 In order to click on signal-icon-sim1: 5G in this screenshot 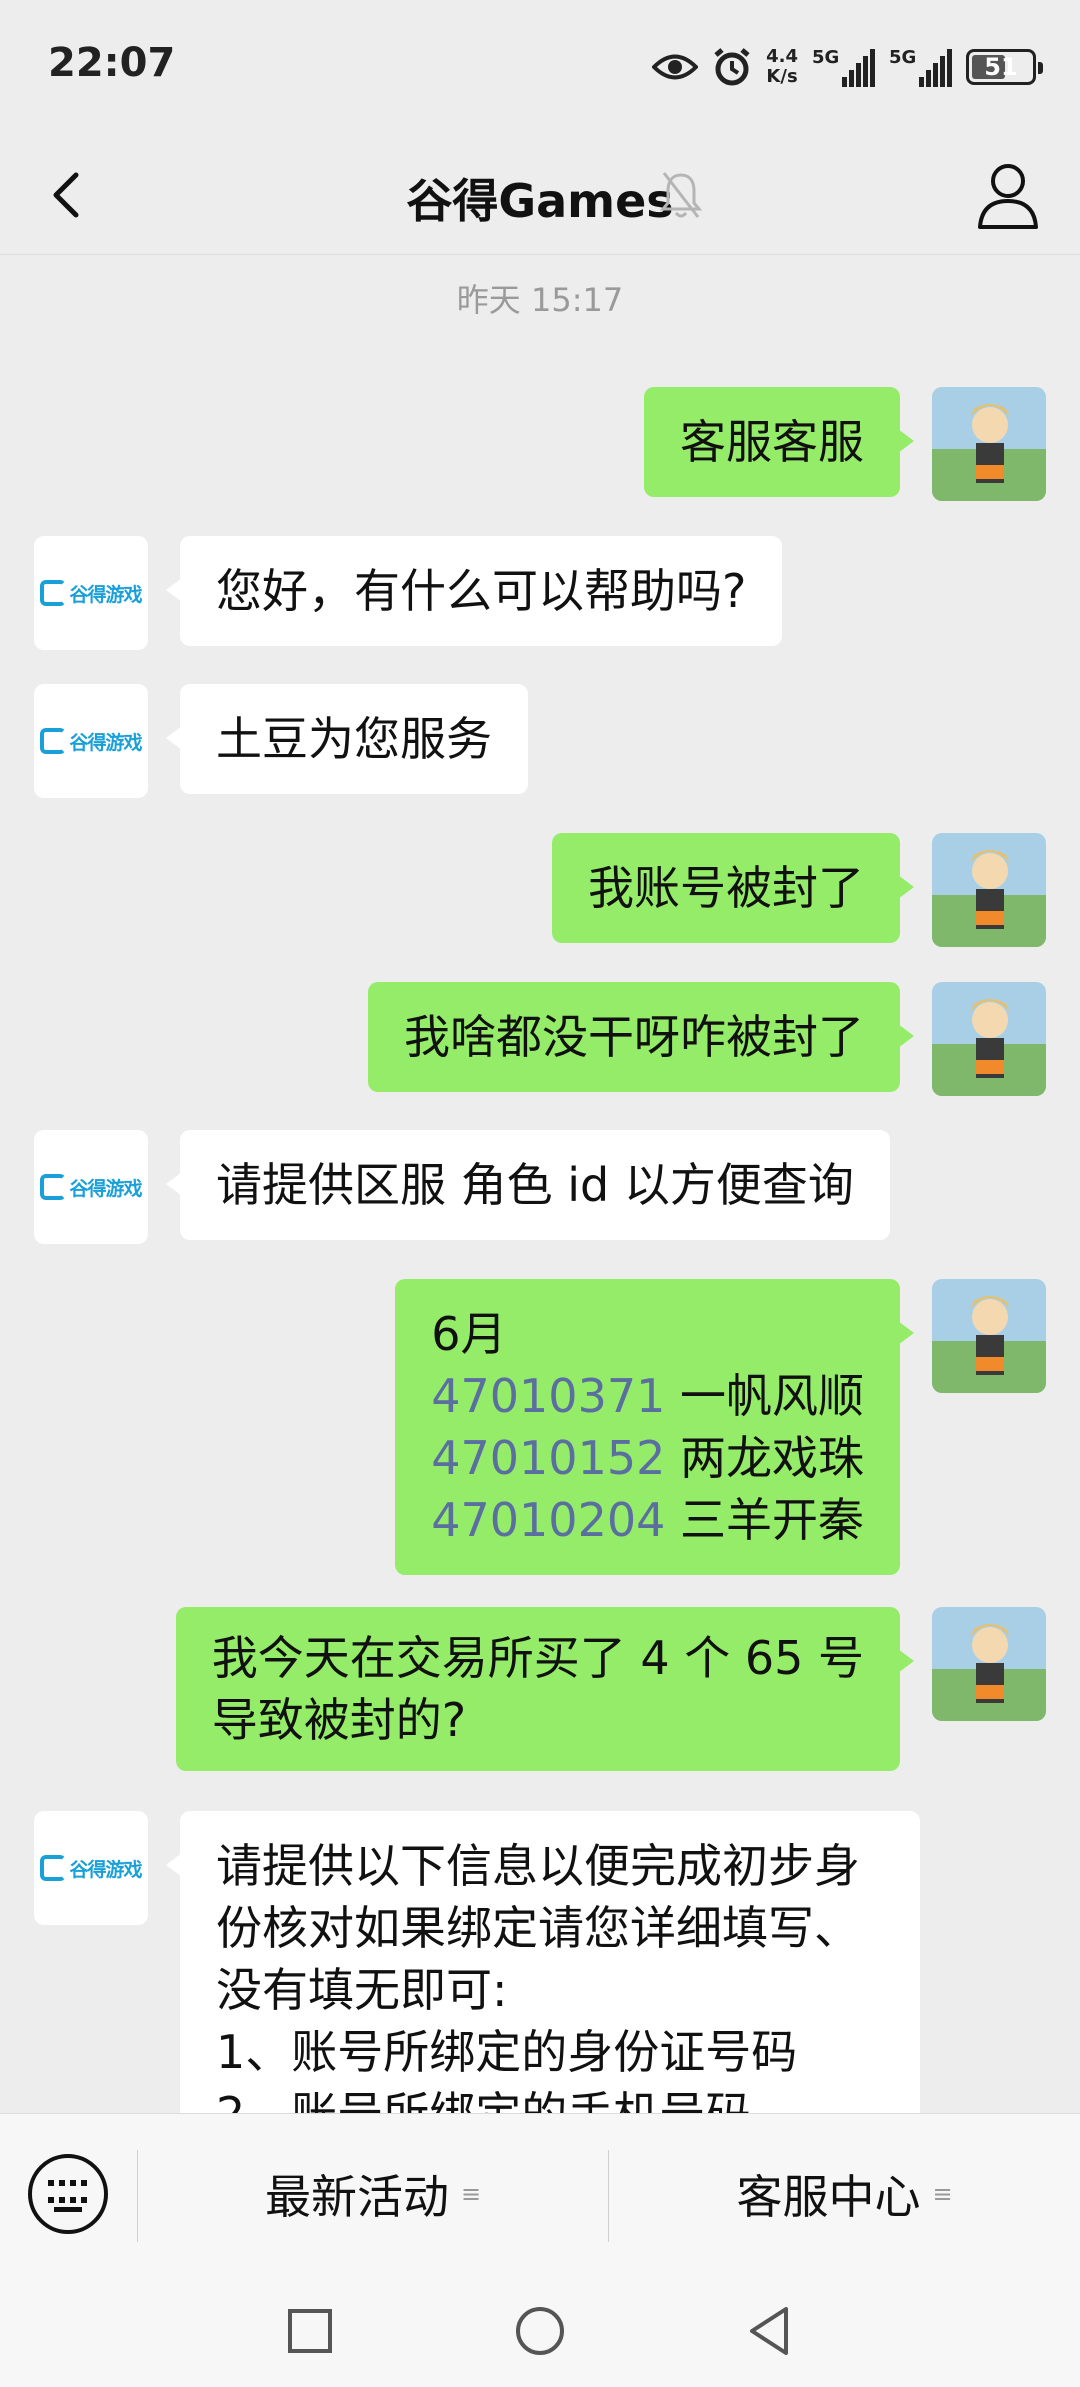, I will do `click(843, 67)`.